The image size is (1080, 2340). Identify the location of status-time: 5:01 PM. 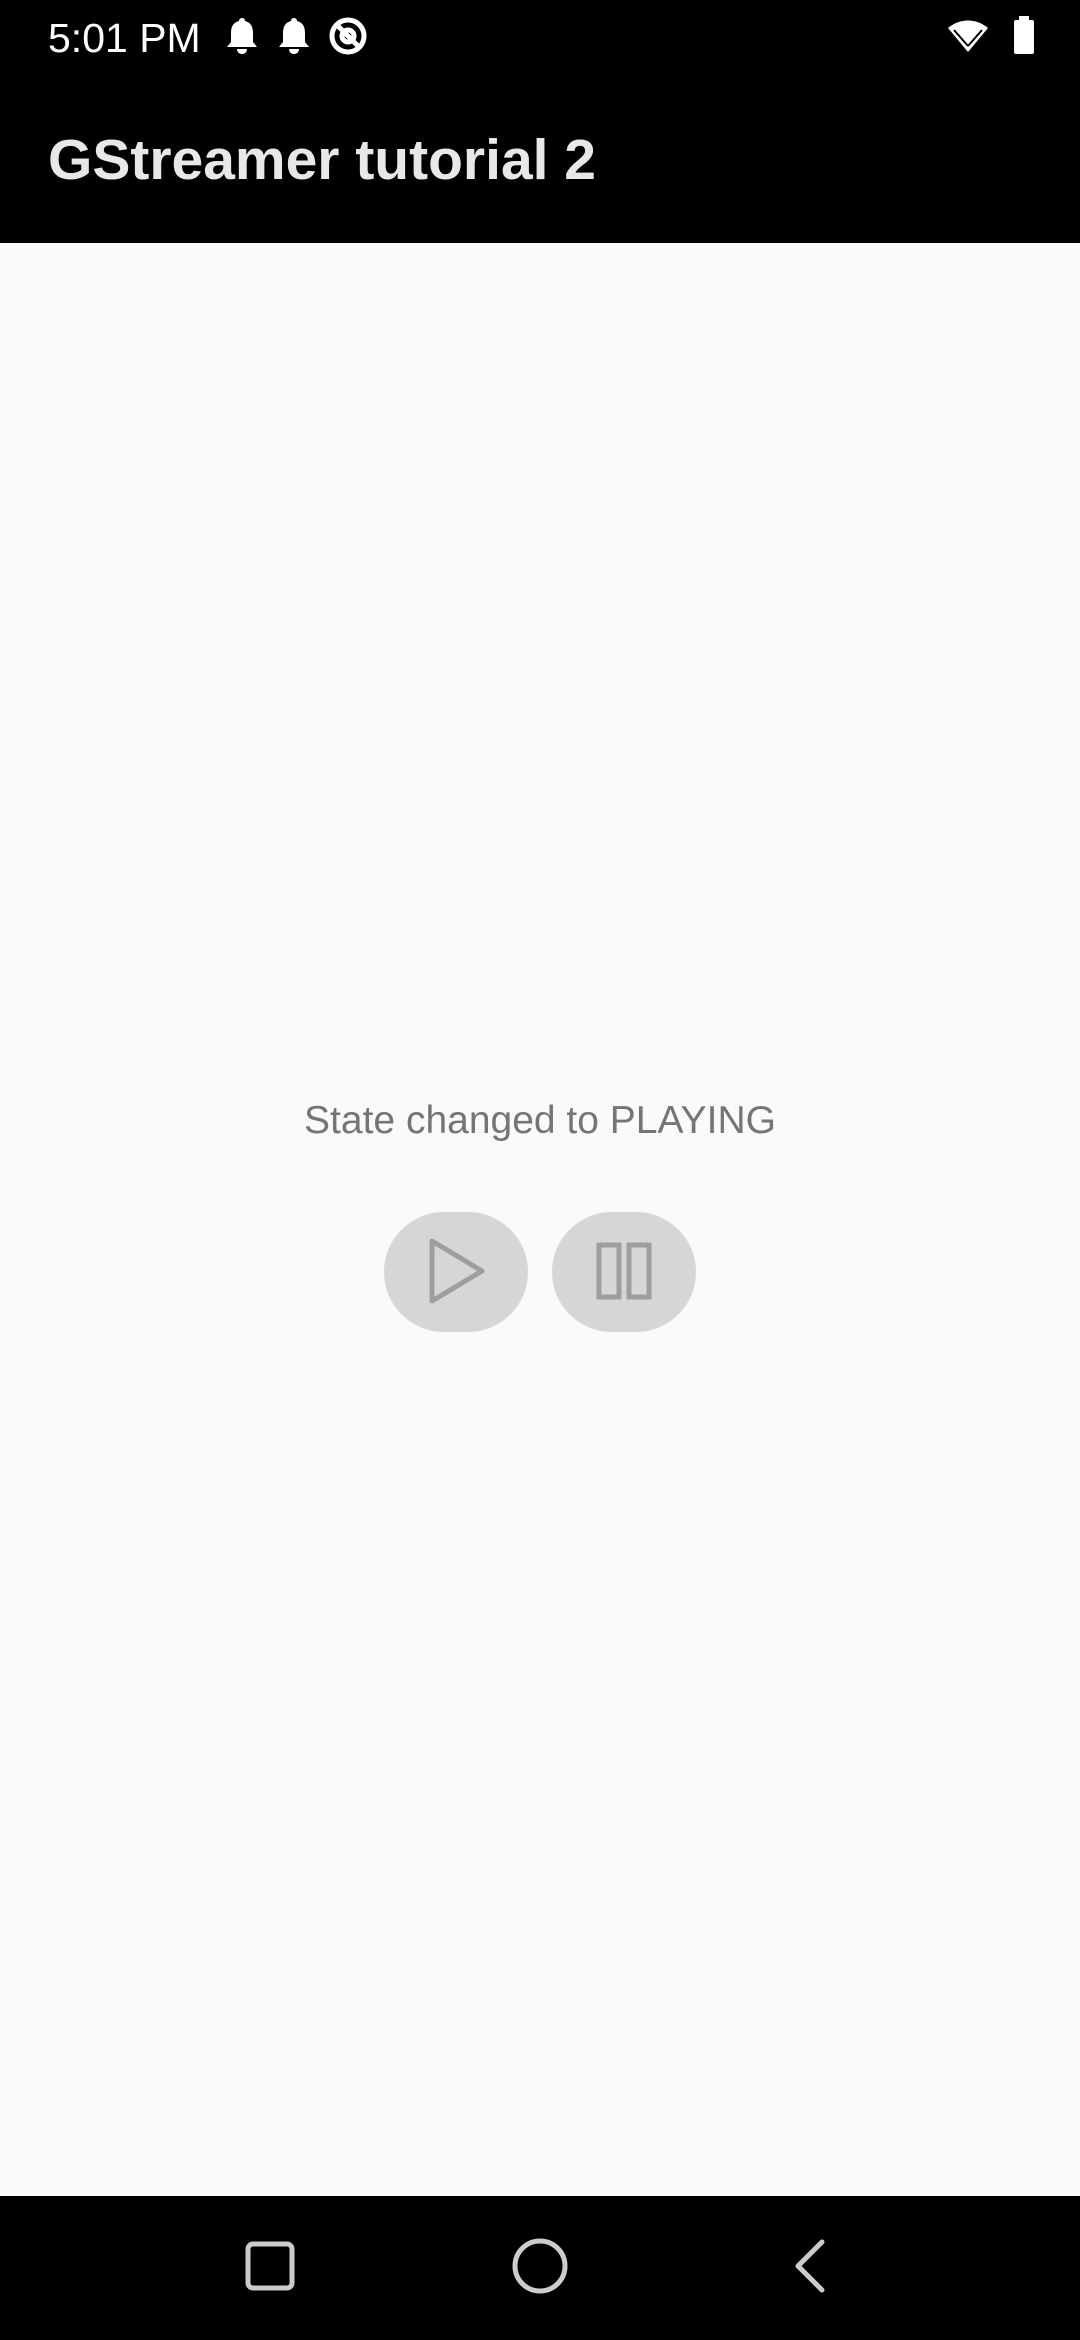
(124, 38).